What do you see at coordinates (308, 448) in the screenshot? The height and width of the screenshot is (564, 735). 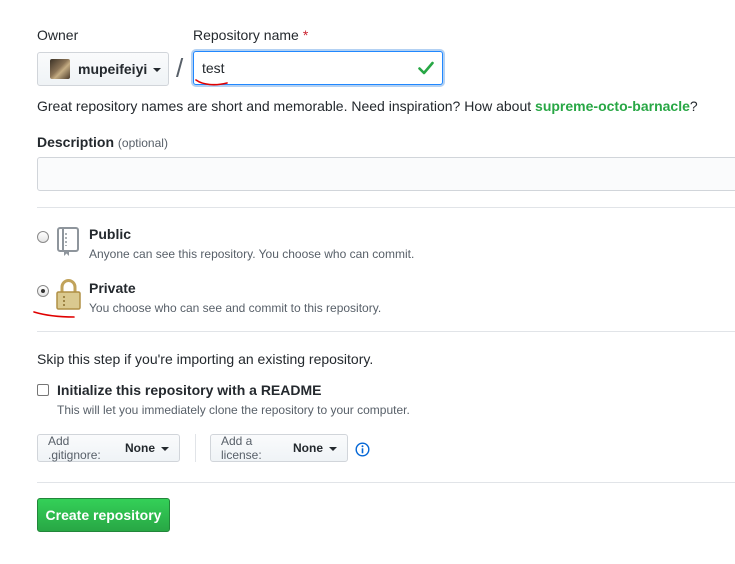 I see `license-value: None` at bounding box center [308, 448].